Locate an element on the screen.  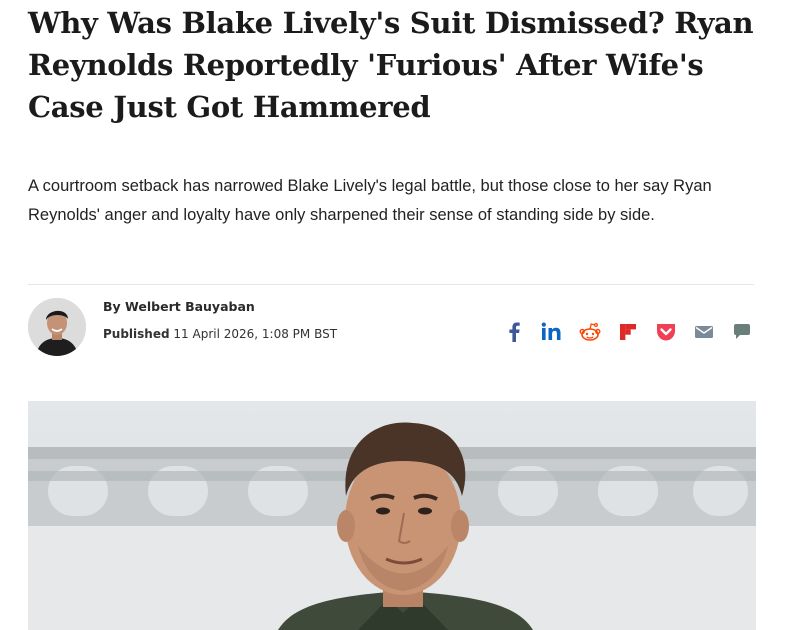
share-reddit-button is located at coordinates (590, 332).